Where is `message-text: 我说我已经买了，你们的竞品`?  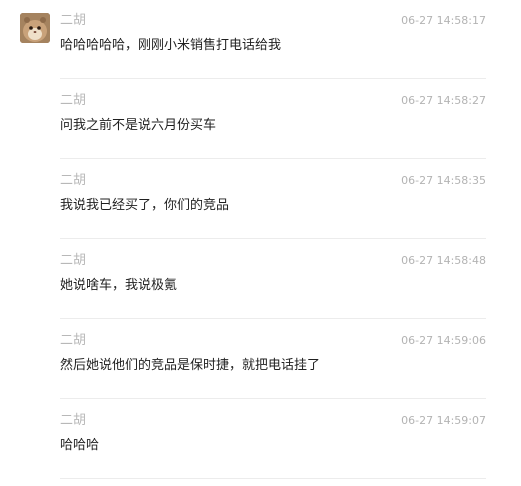 message-text: 我说我已经买了，你们的竞品 is located at coordinates (145, 205).